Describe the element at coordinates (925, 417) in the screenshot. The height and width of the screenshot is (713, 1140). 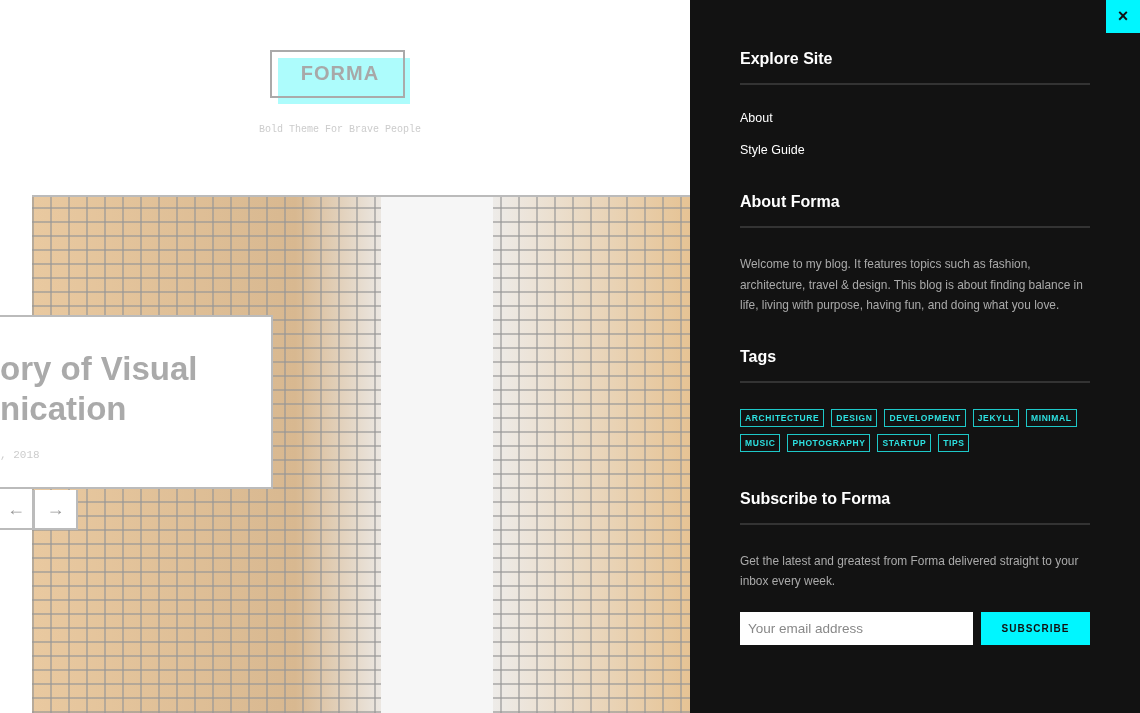
I see `tag-link: DEVELOPMENT` at that location.